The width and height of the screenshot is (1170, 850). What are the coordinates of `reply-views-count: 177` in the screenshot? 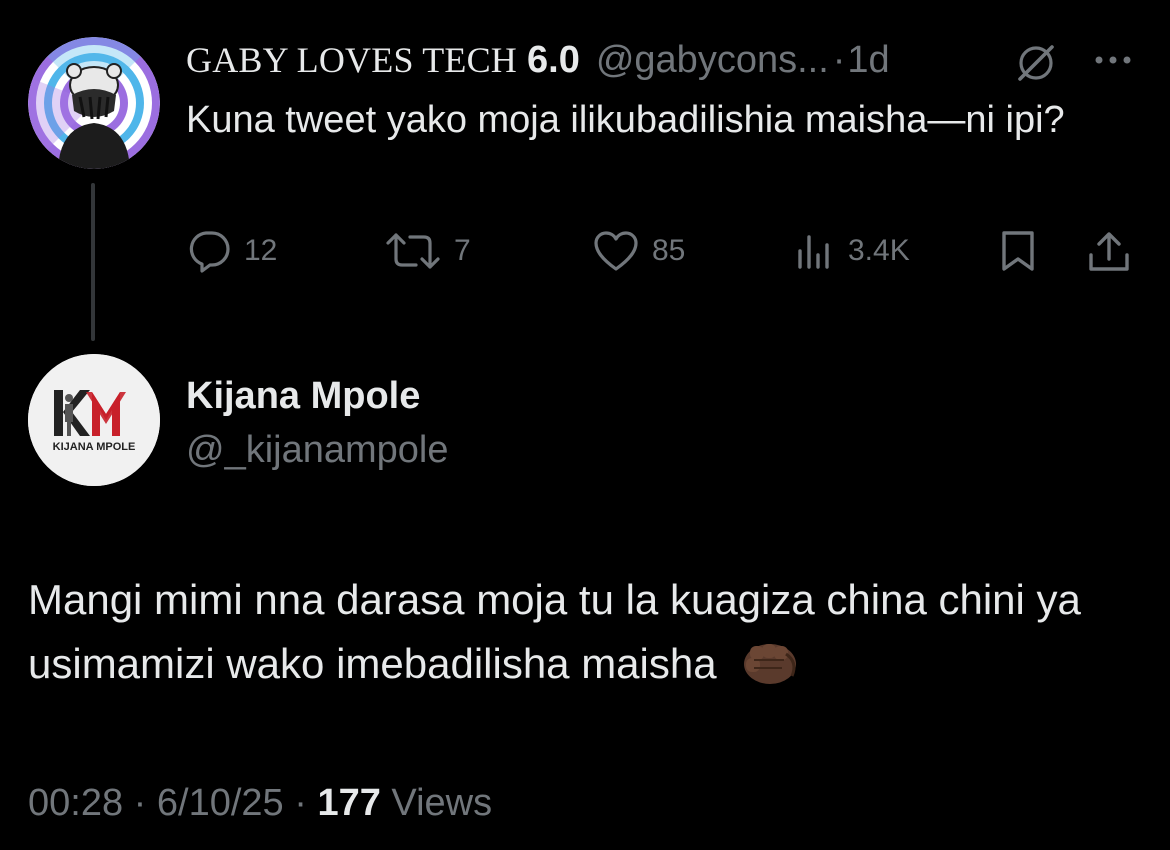 It's located at (348, 803).